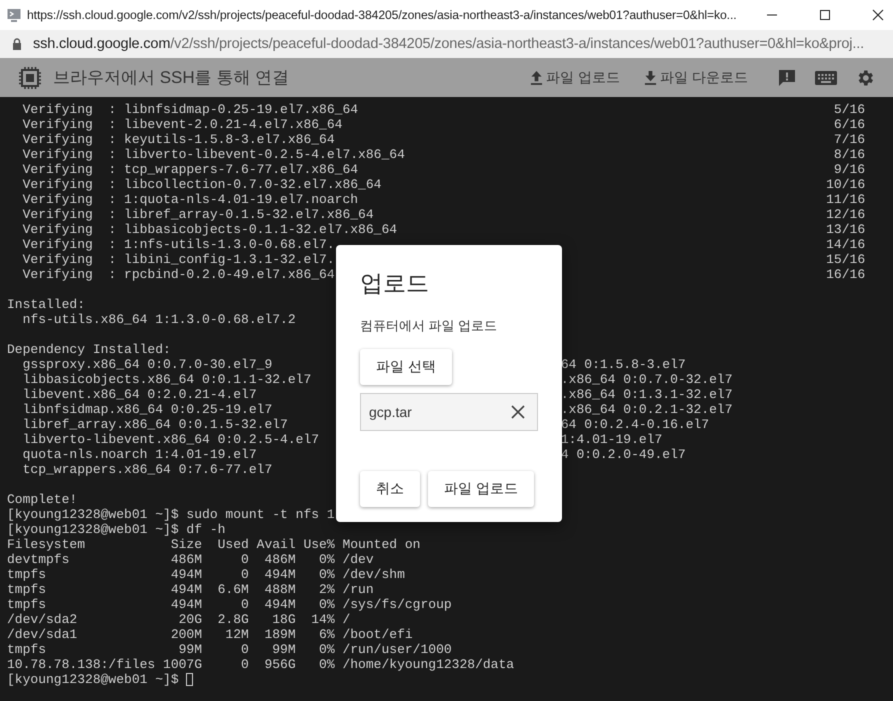  Describe the element at coordinates (583, 77) in the screenshot. I see `upload-file-button: 파일 업로드` at that location.